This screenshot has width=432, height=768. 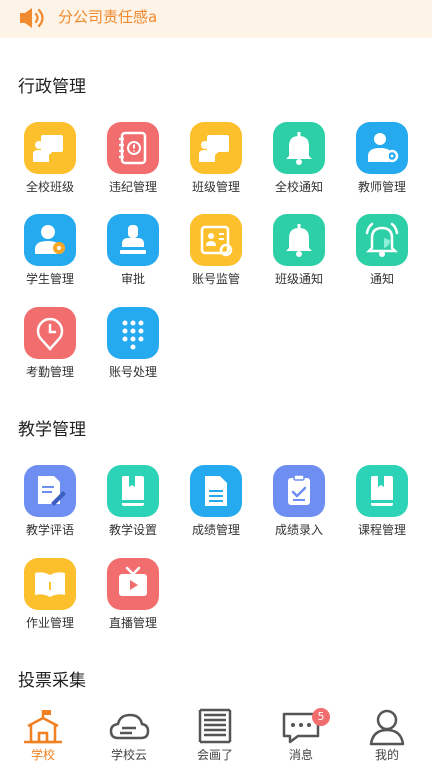 What do you see at coordinates (33, 18) in the screenshot?
I see `speaker-icon` at bounding box center [33, 18].